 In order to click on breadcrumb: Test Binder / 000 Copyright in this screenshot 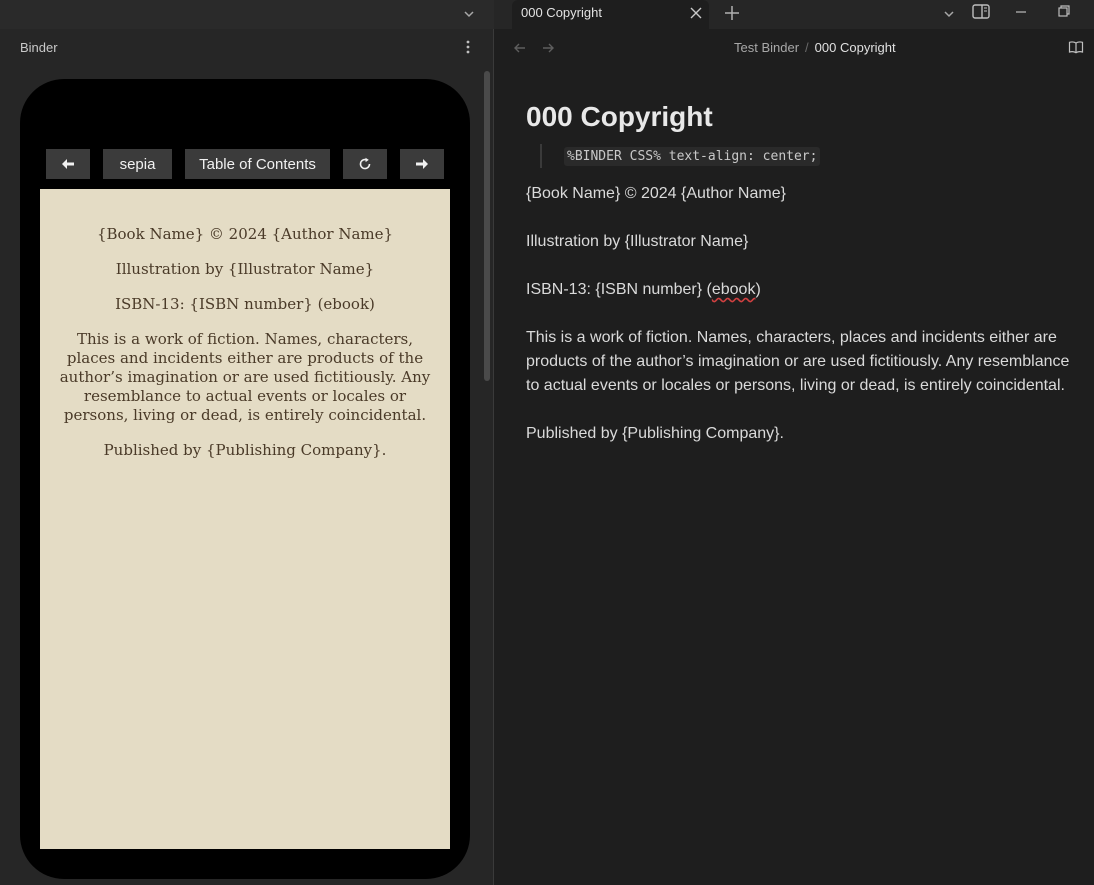, I will do `click(815, 47)`.